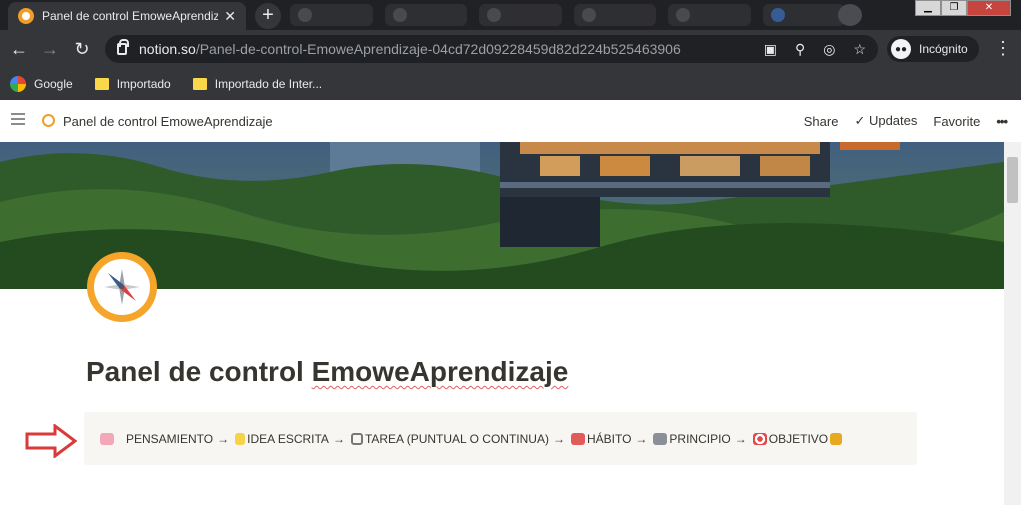 Image resolution: width=1021 pixels, height=505 pixels. I want to click on callout-tarea: TAREA (PUNTUAL O CONTINUA), so click(456, 438).